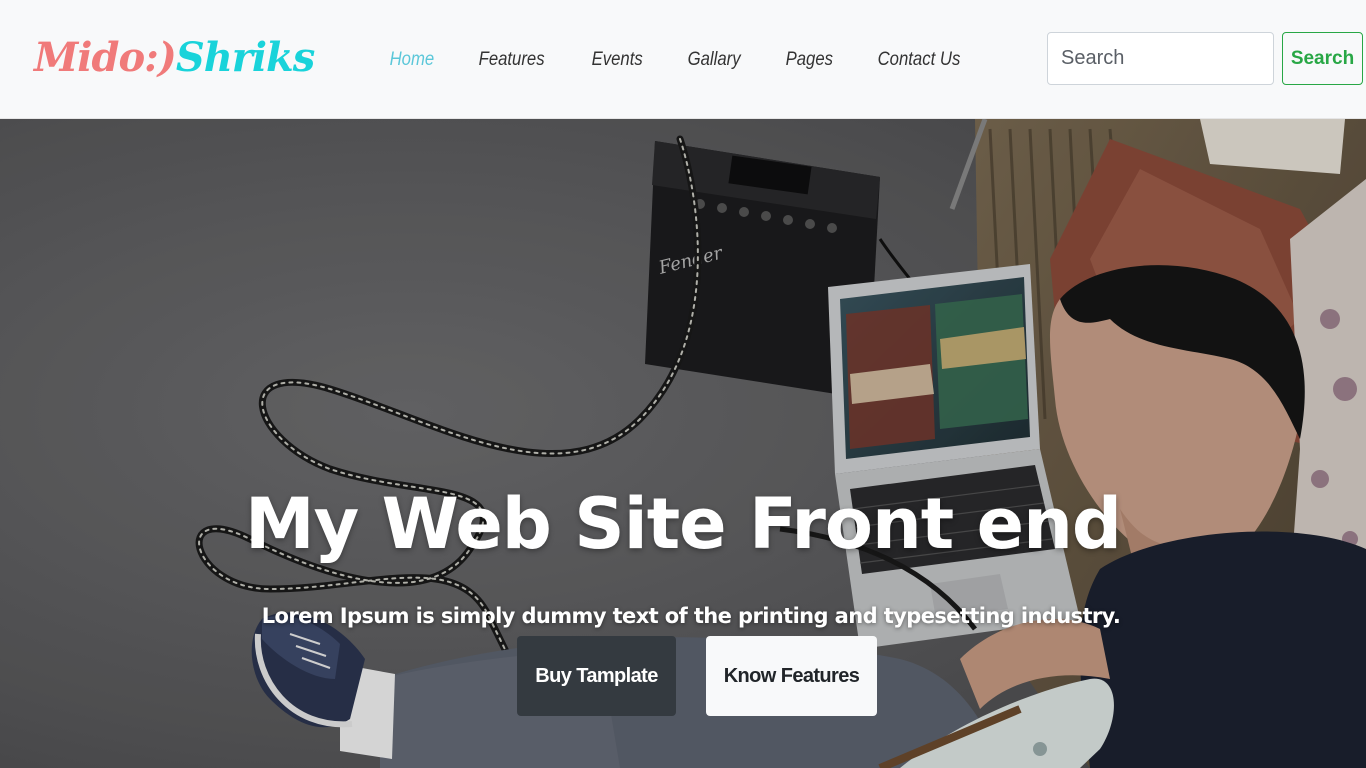 The width and height of the screenshot is (1366, 768). I want to click on nav-link-home: Home, so click(412, 60).